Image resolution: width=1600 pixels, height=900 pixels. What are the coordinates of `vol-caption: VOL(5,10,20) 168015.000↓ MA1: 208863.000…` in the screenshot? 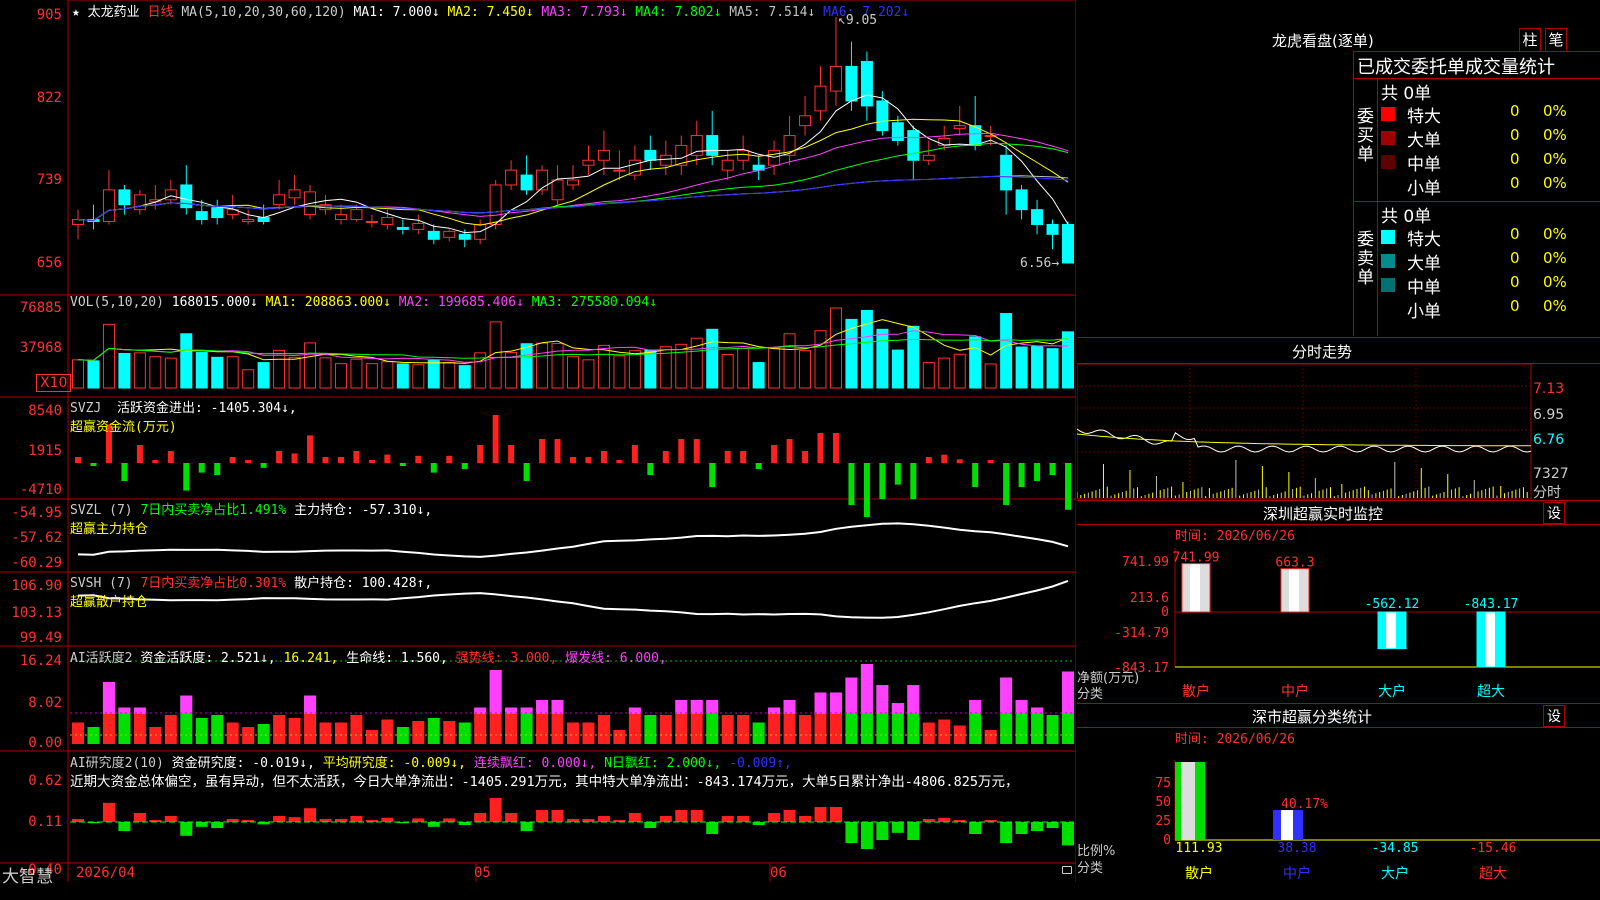 It's located at (364, 302).